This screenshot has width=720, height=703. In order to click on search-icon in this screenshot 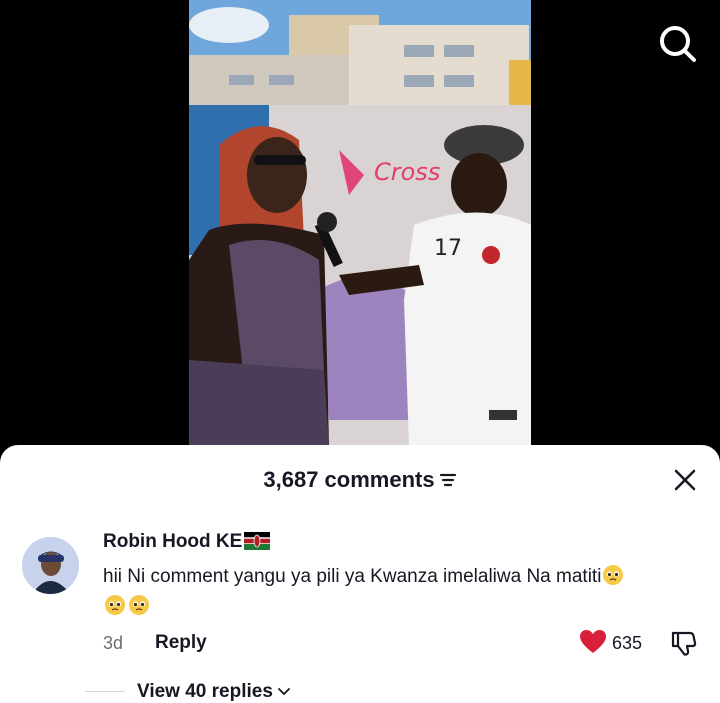, I will do `click(678, 44)`.